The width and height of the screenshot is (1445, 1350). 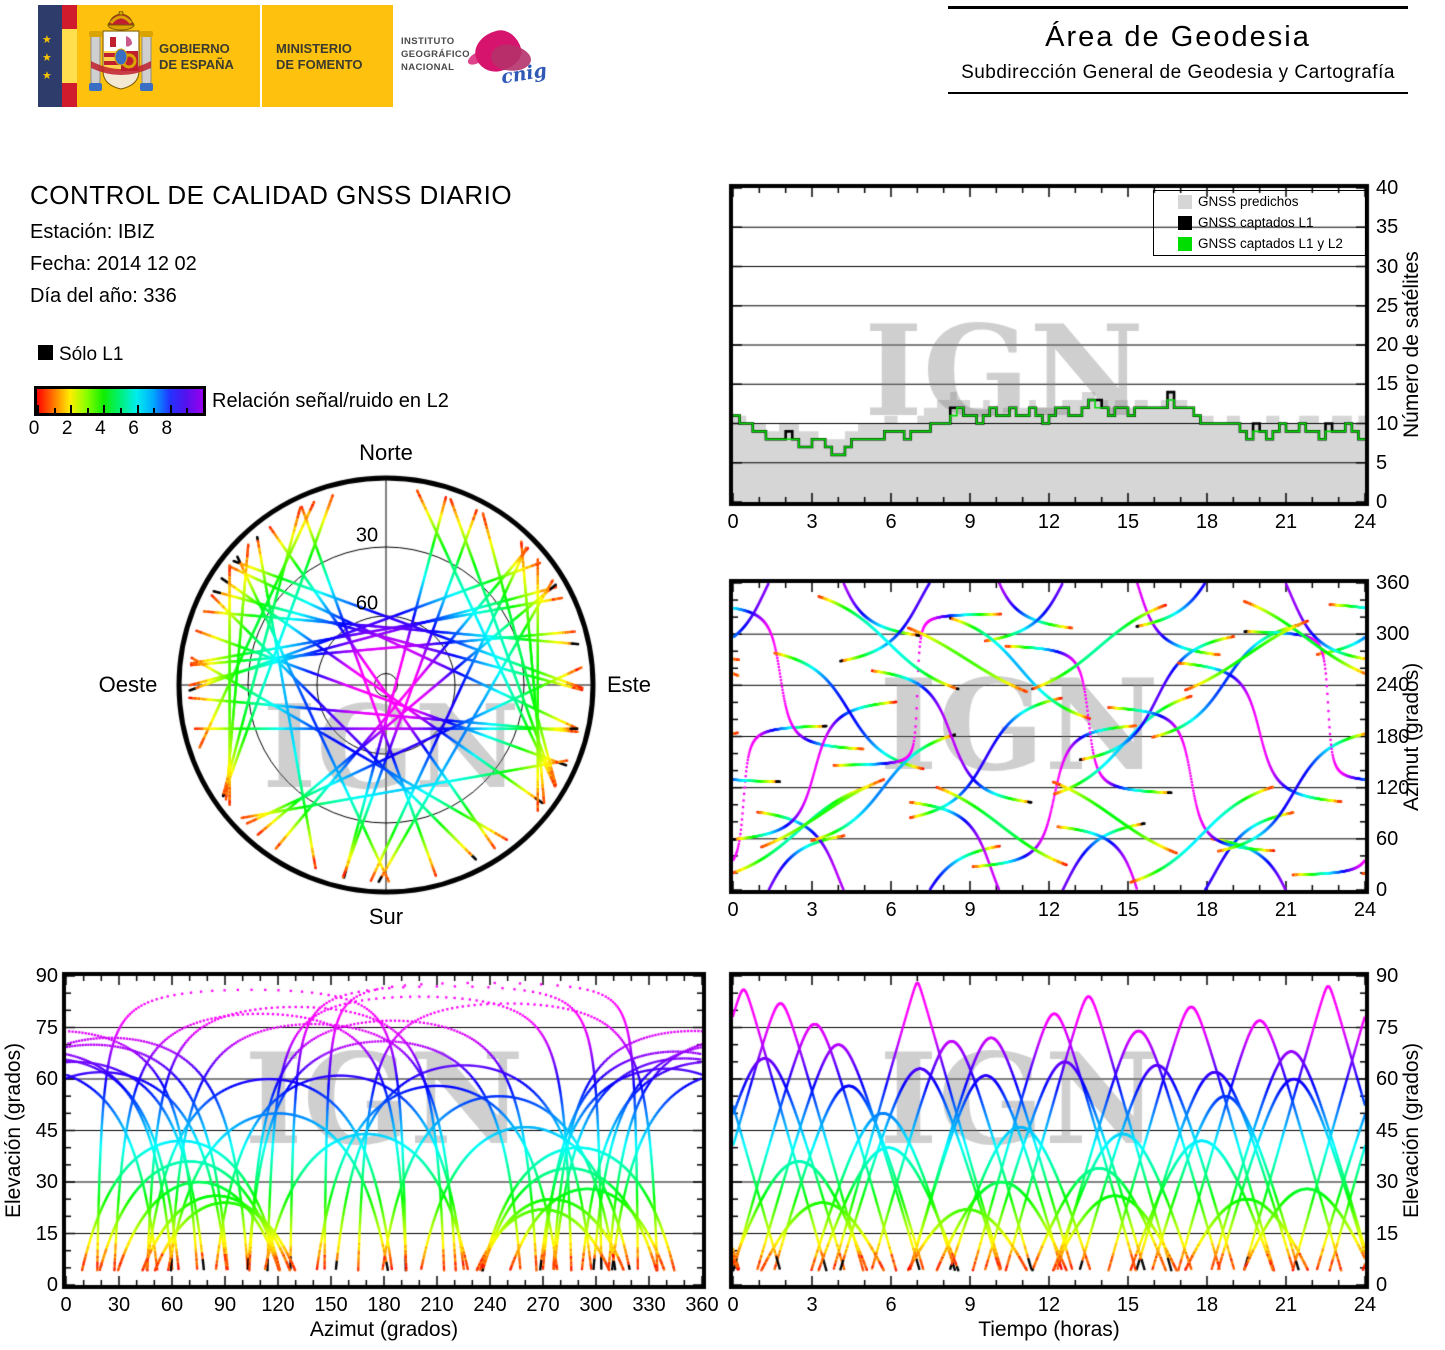 I want to click on colorbar-label: Relación señal/ruido en L2, so click(x=330, y=401).